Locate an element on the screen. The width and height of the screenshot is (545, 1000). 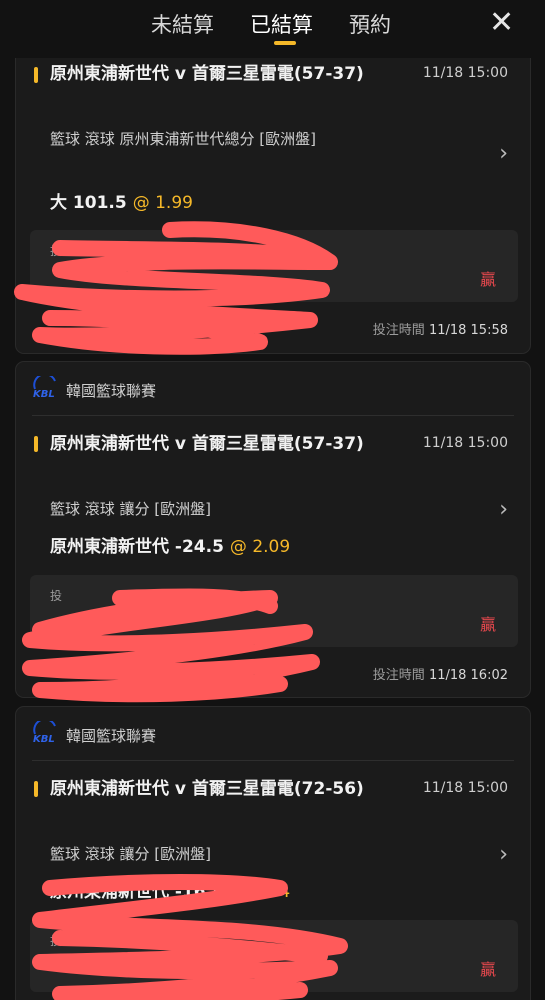
tab-settled: 已結算 is located at coordinates (281, 24).